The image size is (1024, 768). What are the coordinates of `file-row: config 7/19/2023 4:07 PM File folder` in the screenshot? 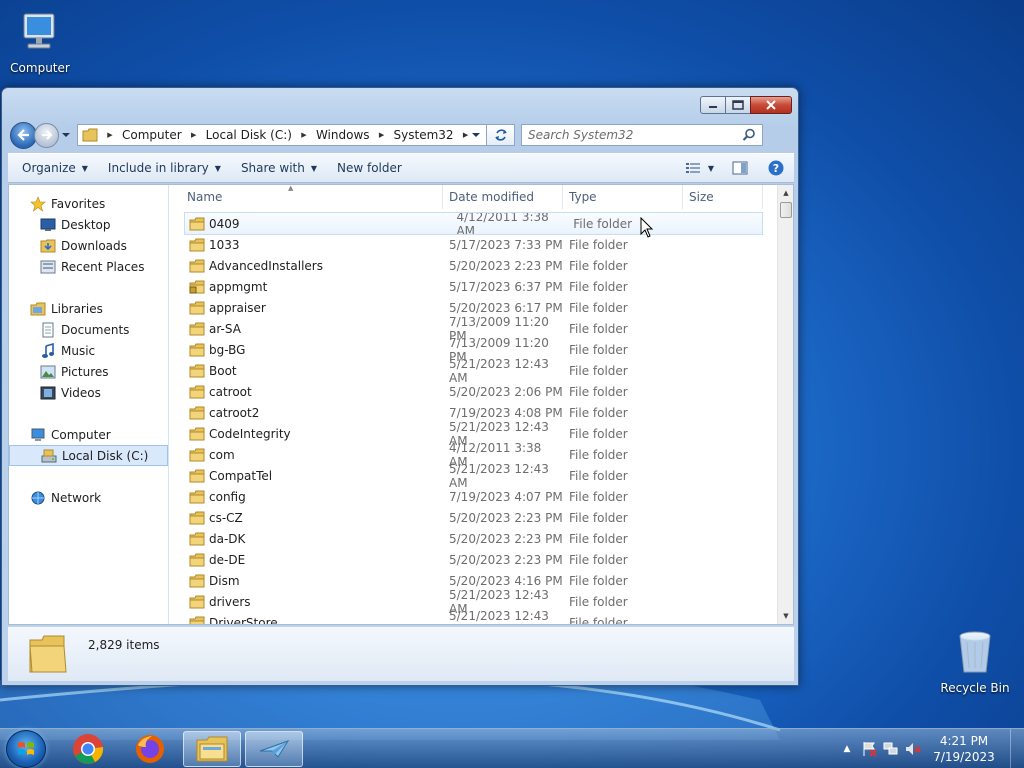 It's located at (475, 496).